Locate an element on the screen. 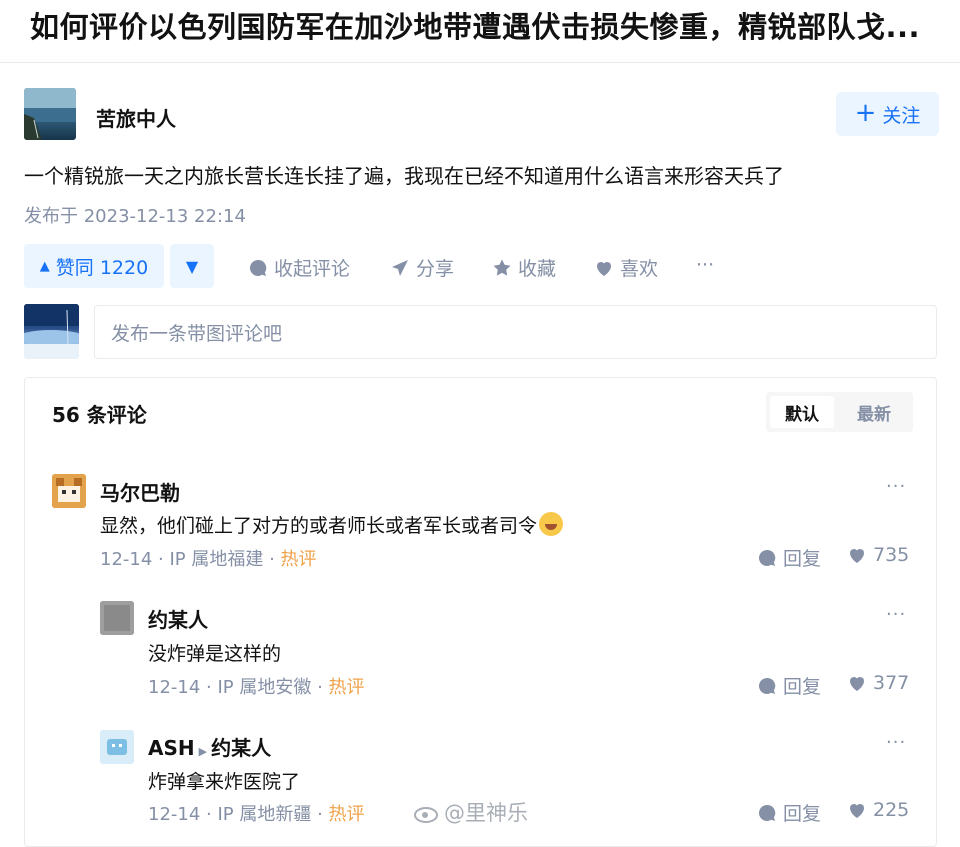 The height and width of the screenshot is (847, 960). comment-text-content: 显然，他们碰上了对方的或者师长或者军长或者司令 is located at coordinates (319, 526).